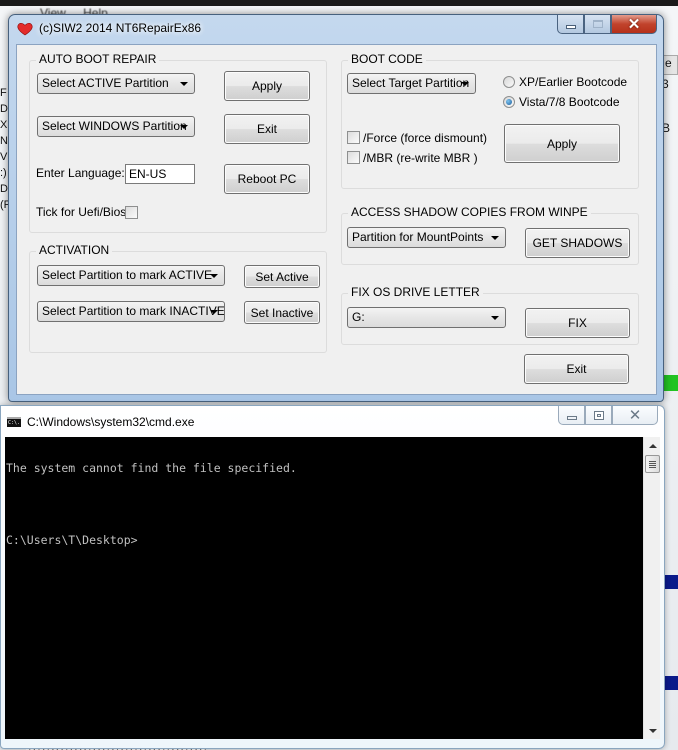  What do you see at coordinates (665, 84) in the screenshot?
I see `bg-fragment: 3` at bounding box center [665, 84].